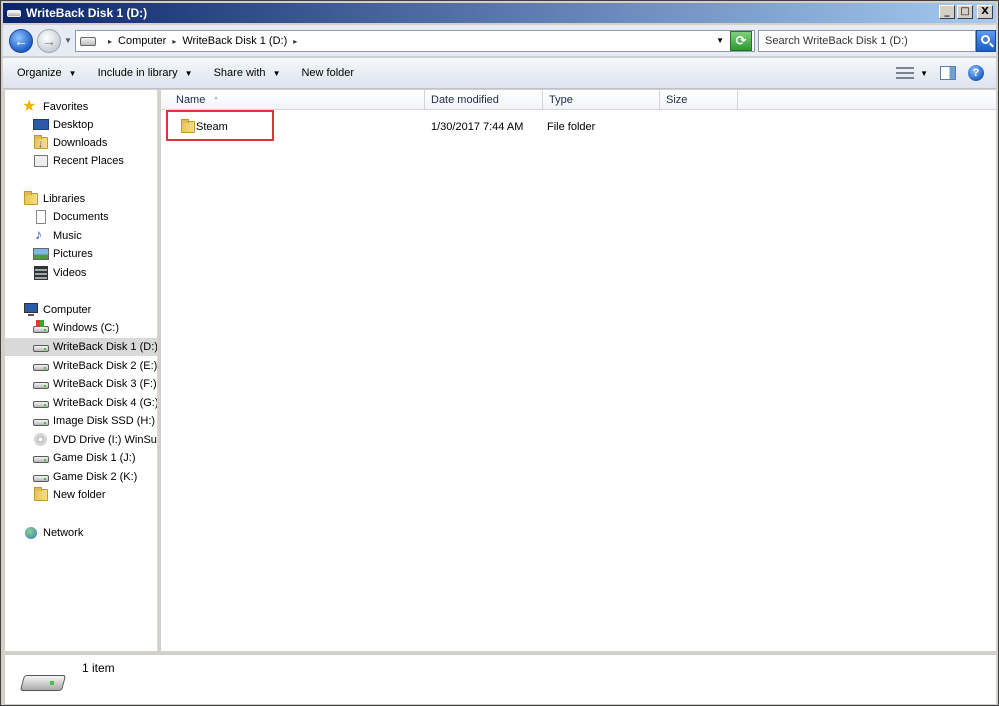 Image resolution: width=999 pixels, height=706 pixels. What do you see at coordinates (41, 161) in the screenshot?
I see `recent-places-icon` at bounding box center [41, 161].